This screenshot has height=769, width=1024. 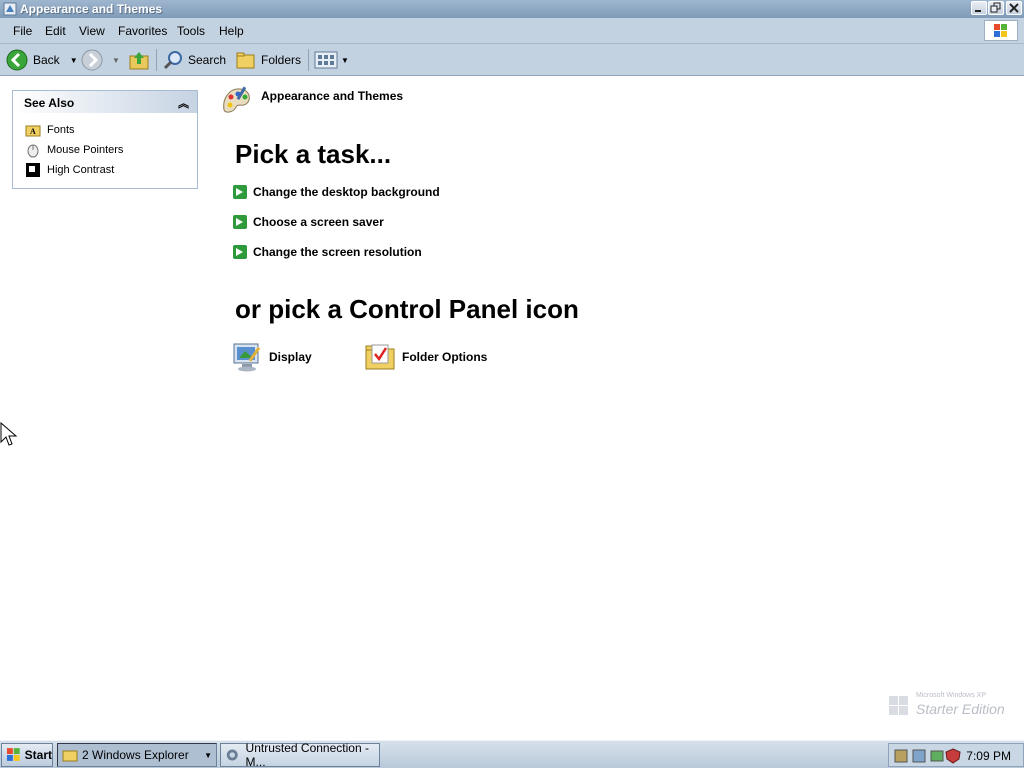 What do you see at coordinates (33, 170) in the screenshot?
I see `high-contrast-icon` at bounding box center [33, 170].